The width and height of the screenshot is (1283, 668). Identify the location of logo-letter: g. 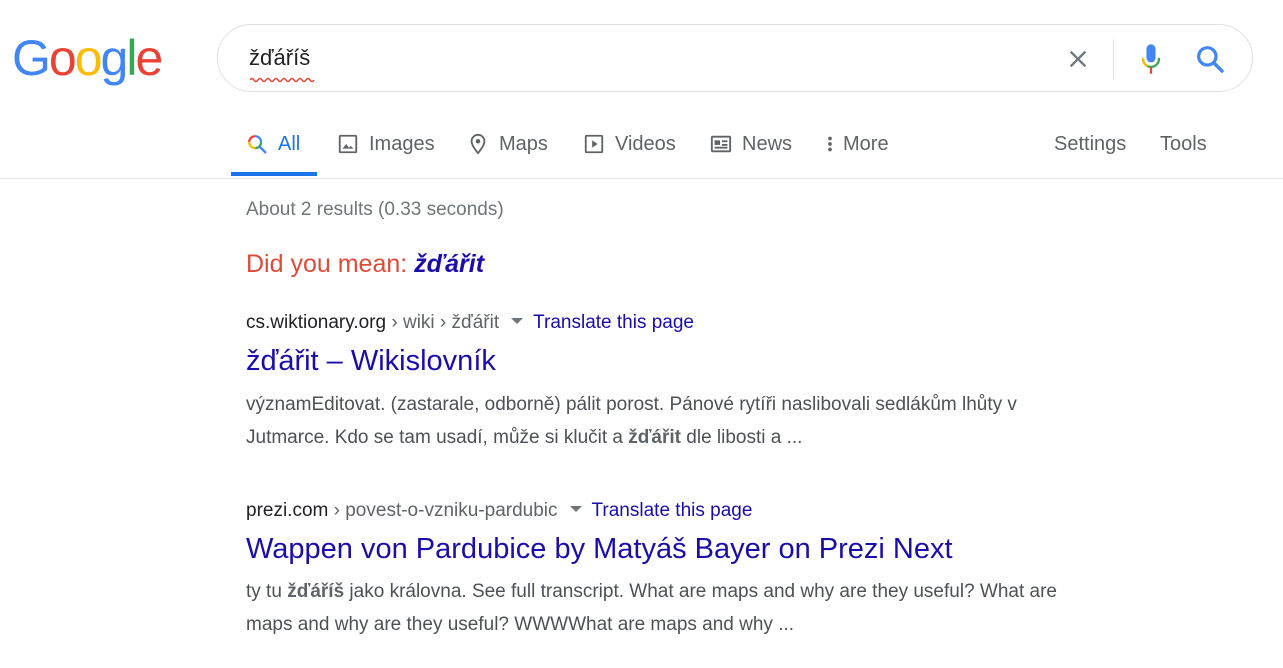
(114, 58).